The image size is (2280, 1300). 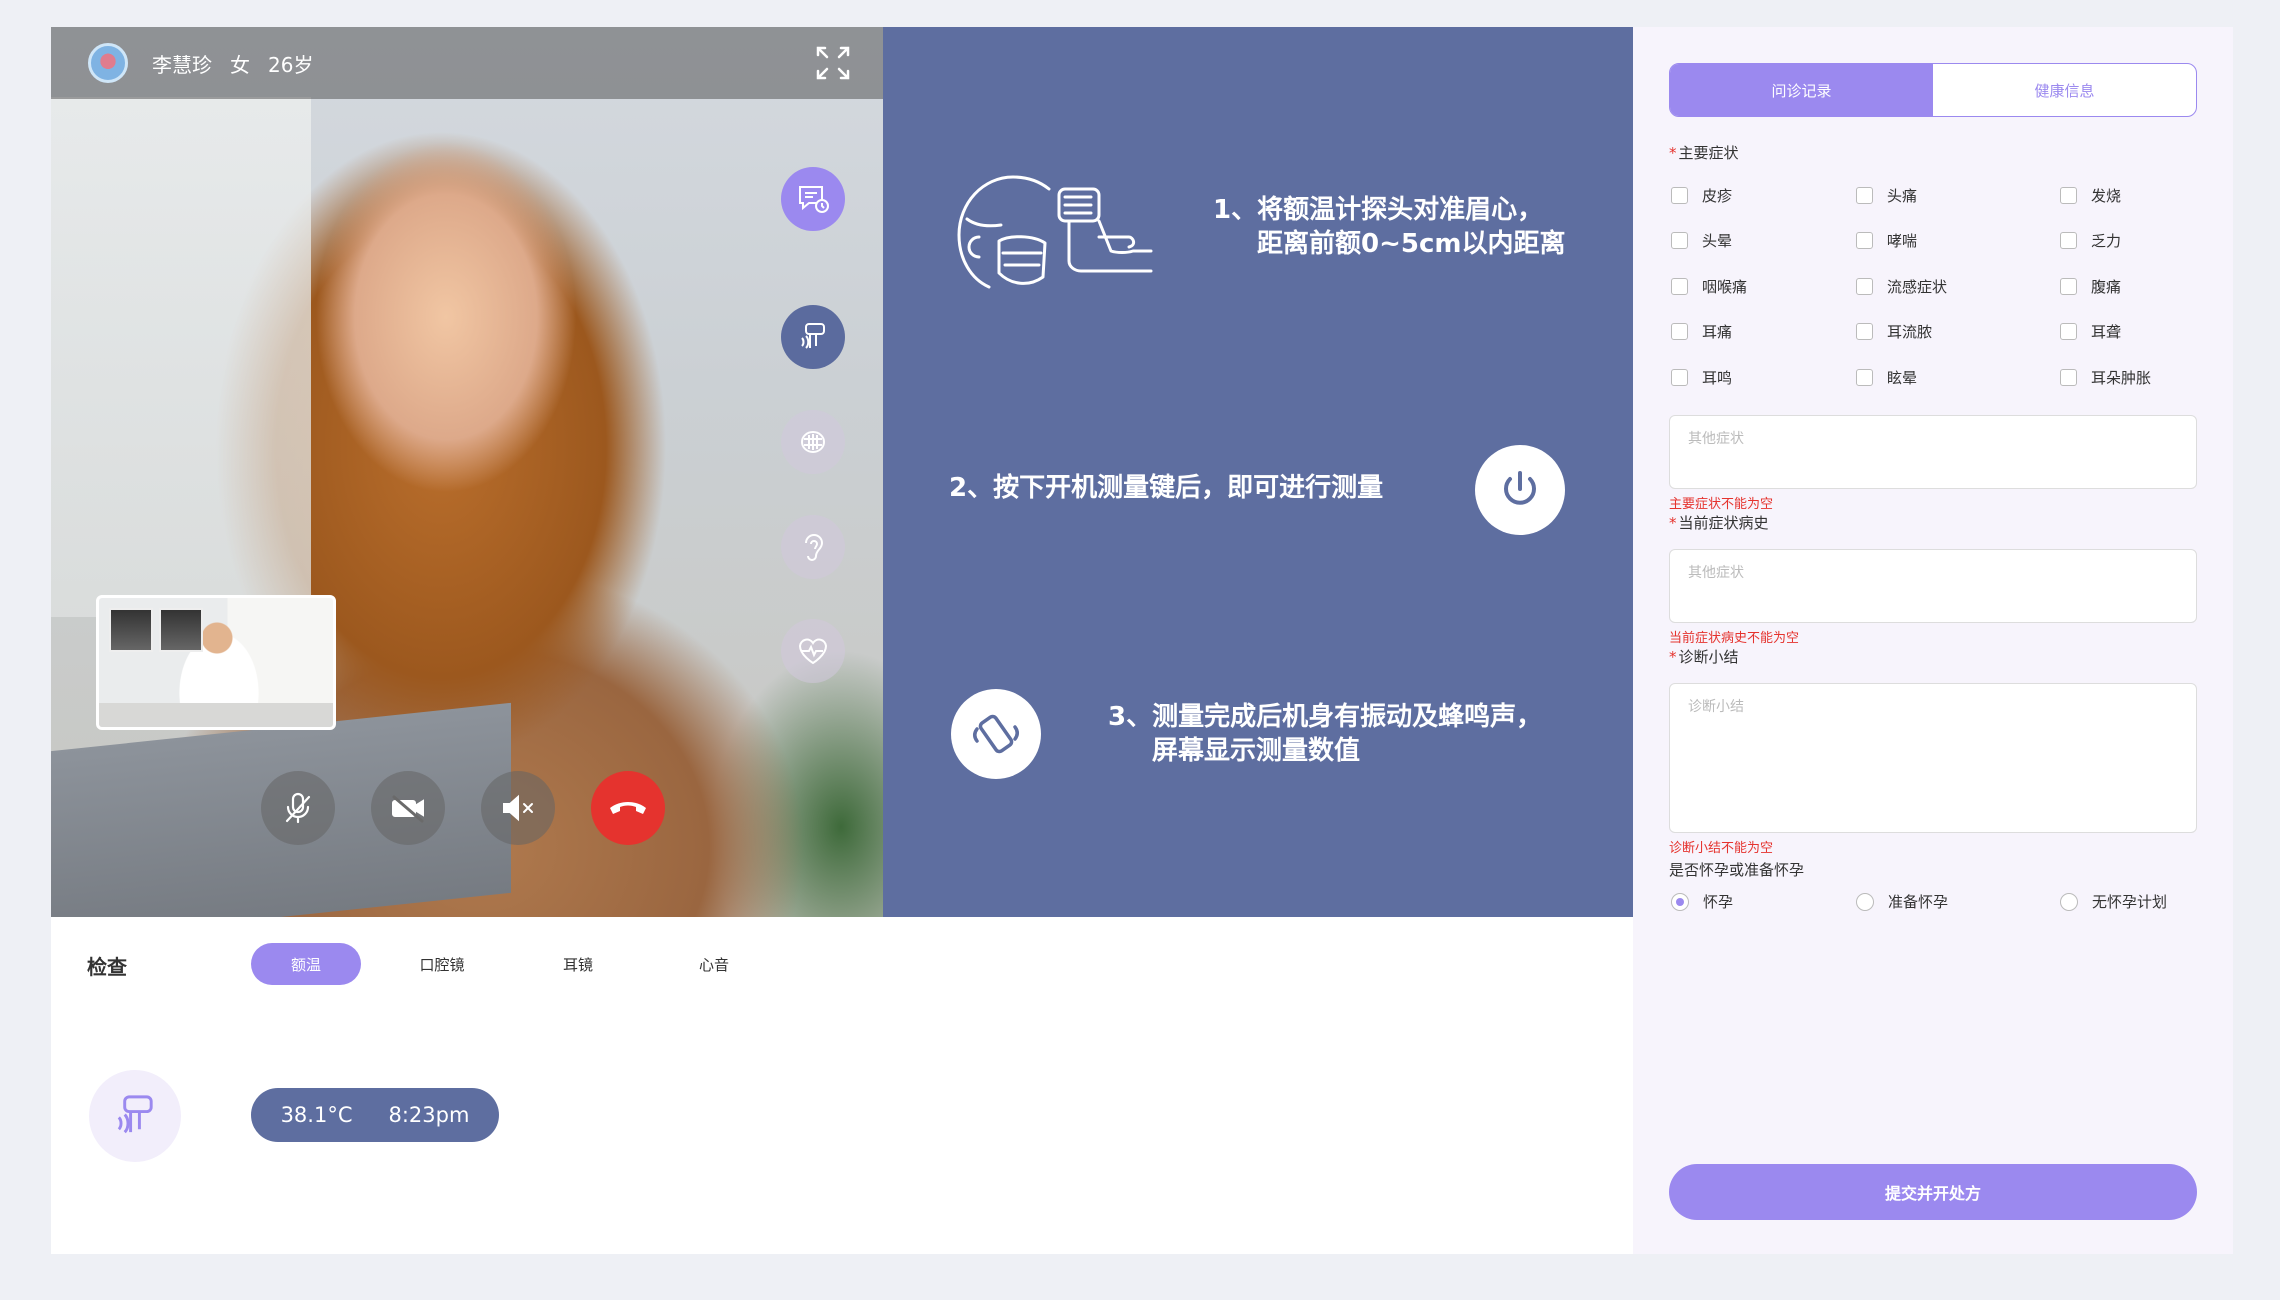 I want to click on symptom-checkbox: 皮疹, so click(x=1701, y=195).